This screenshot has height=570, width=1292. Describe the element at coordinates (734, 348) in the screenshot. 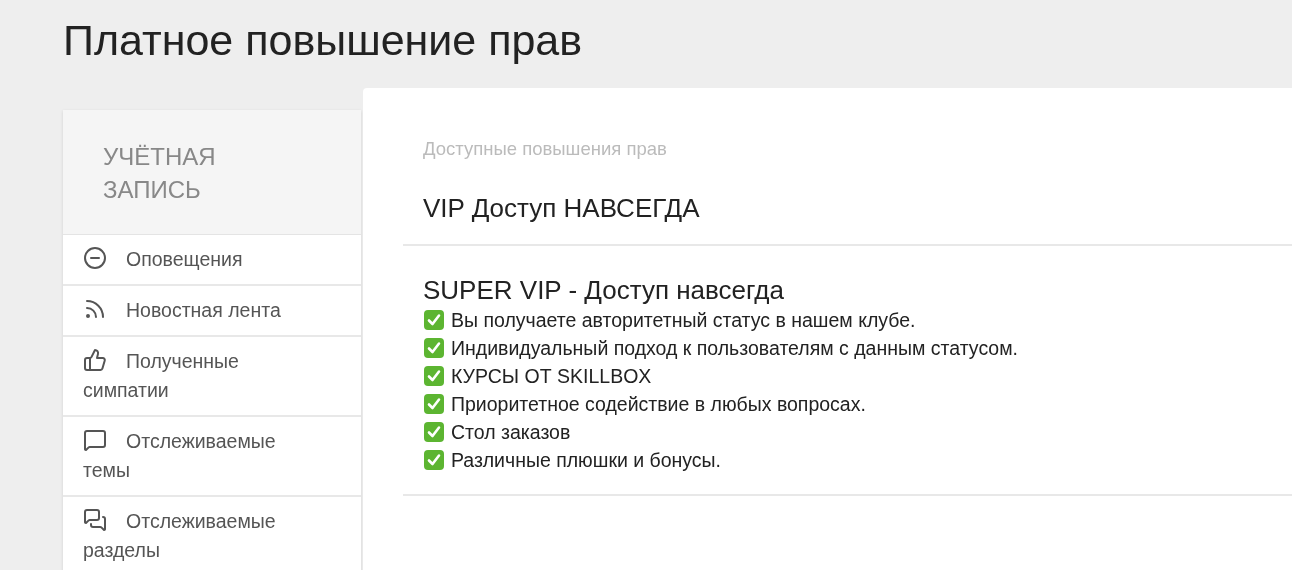

I see `feature-text: Индивидуальный подход к пользователям с данным статусом.` at that location.